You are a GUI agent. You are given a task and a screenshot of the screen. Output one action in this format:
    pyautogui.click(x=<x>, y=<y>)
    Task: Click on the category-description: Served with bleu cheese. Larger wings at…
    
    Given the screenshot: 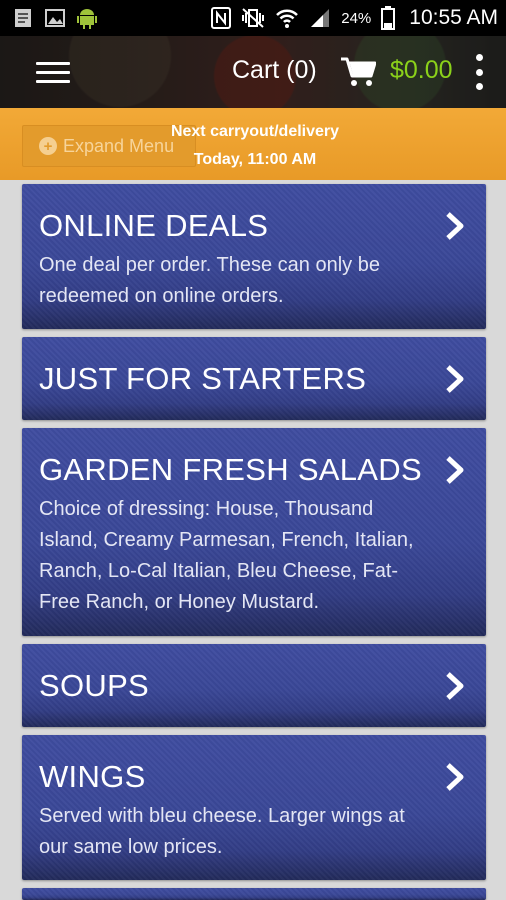 What is the action you would take?
    pyautogui.click(x=222, y=831)
    